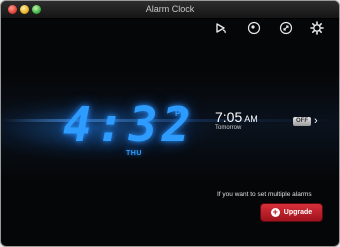  I want to click on alarm-toggle: OFF, so click(302, 121).